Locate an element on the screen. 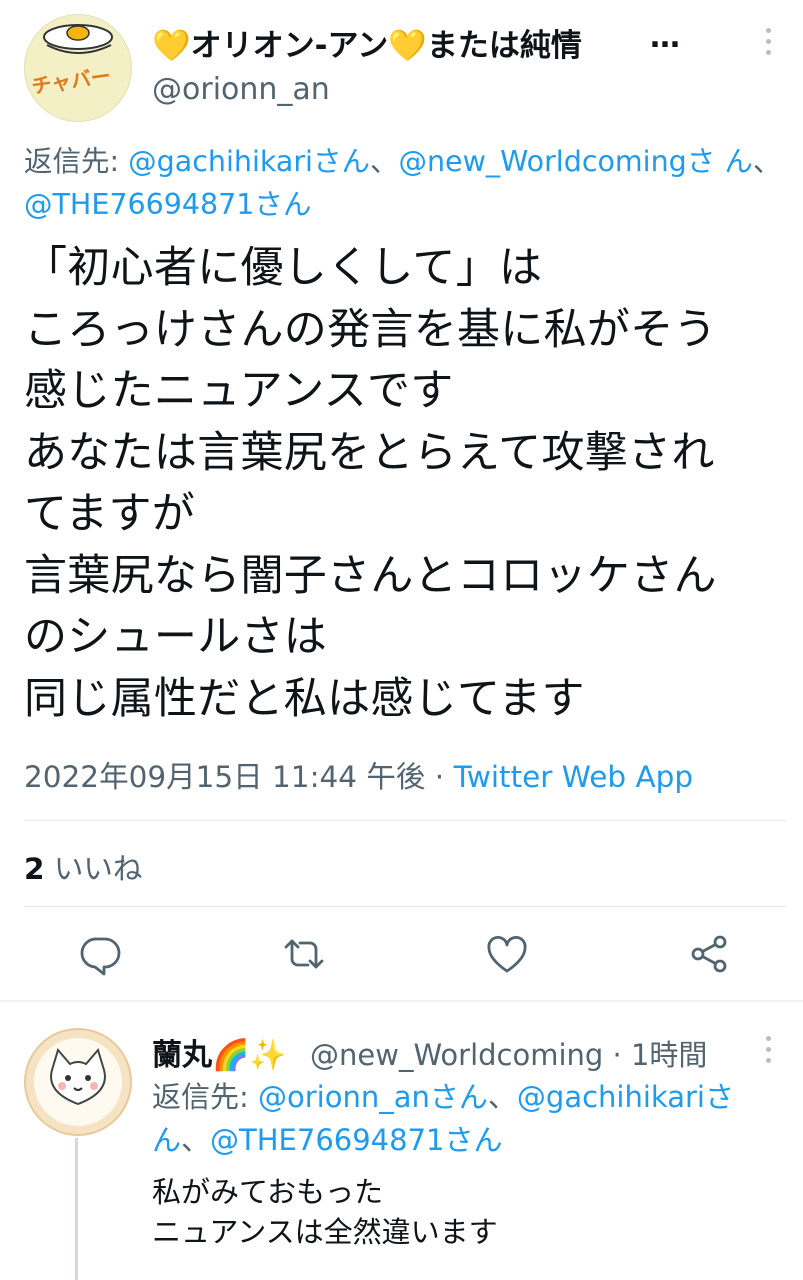 The width and height of the screenshot is (803, 1280). reply-author-avatar is located at coordinates (78, 1082).